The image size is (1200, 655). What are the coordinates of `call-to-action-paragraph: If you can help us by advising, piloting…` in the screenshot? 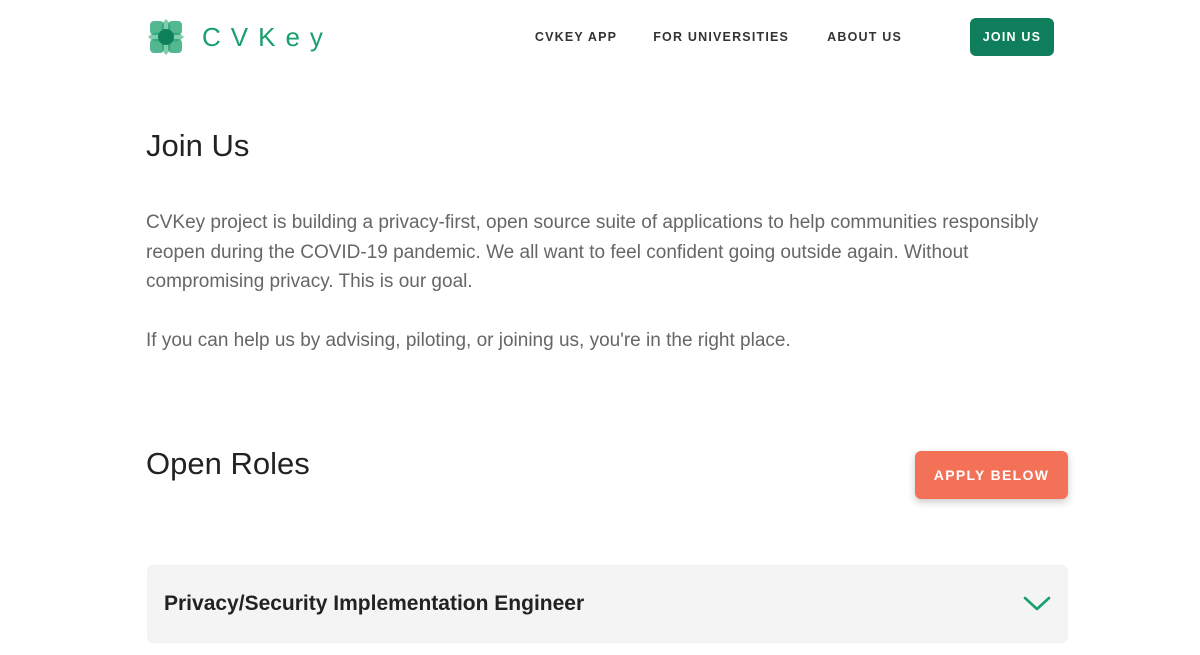 It's located at (468, 340).